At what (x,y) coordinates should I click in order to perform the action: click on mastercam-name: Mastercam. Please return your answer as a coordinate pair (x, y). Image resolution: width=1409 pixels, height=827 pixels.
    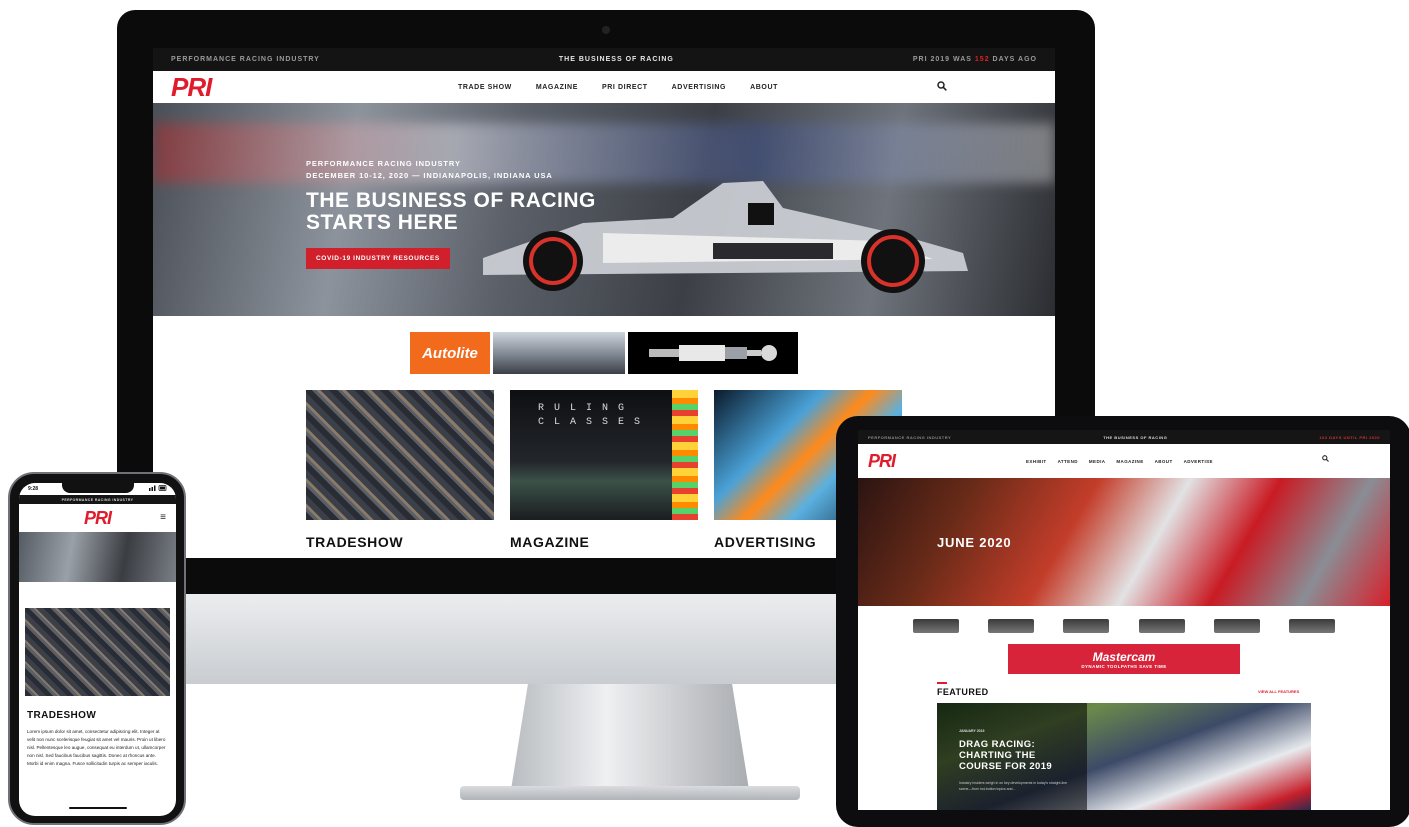
    Looking at the image, I should click on (1124, 656).